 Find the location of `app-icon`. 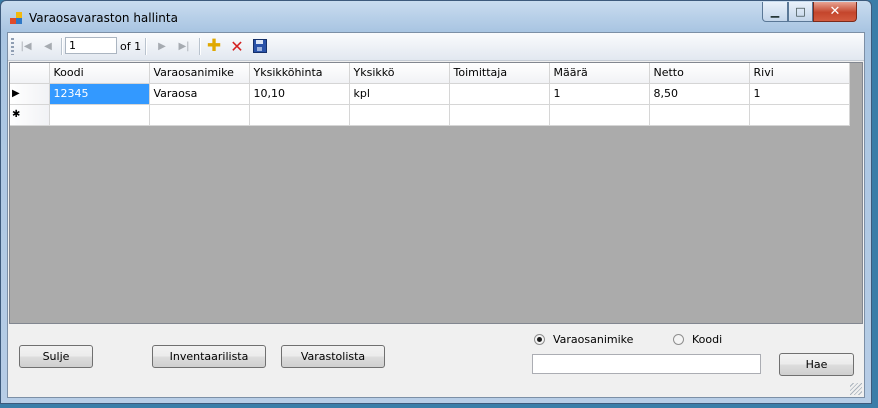

app-icon is located at coordinates (16, 18).